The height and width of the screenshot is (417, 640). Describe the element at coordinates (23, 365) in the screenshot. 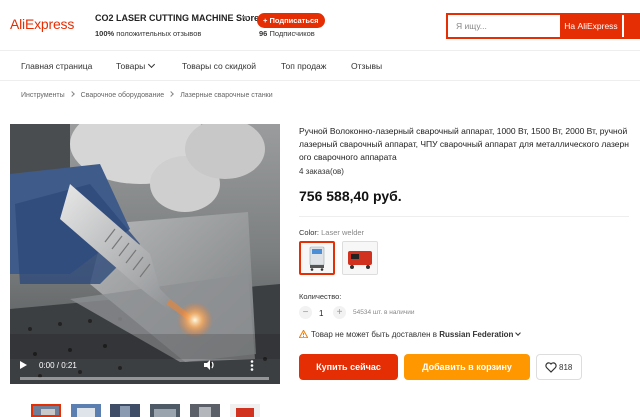

I see `play-icon` at that location.